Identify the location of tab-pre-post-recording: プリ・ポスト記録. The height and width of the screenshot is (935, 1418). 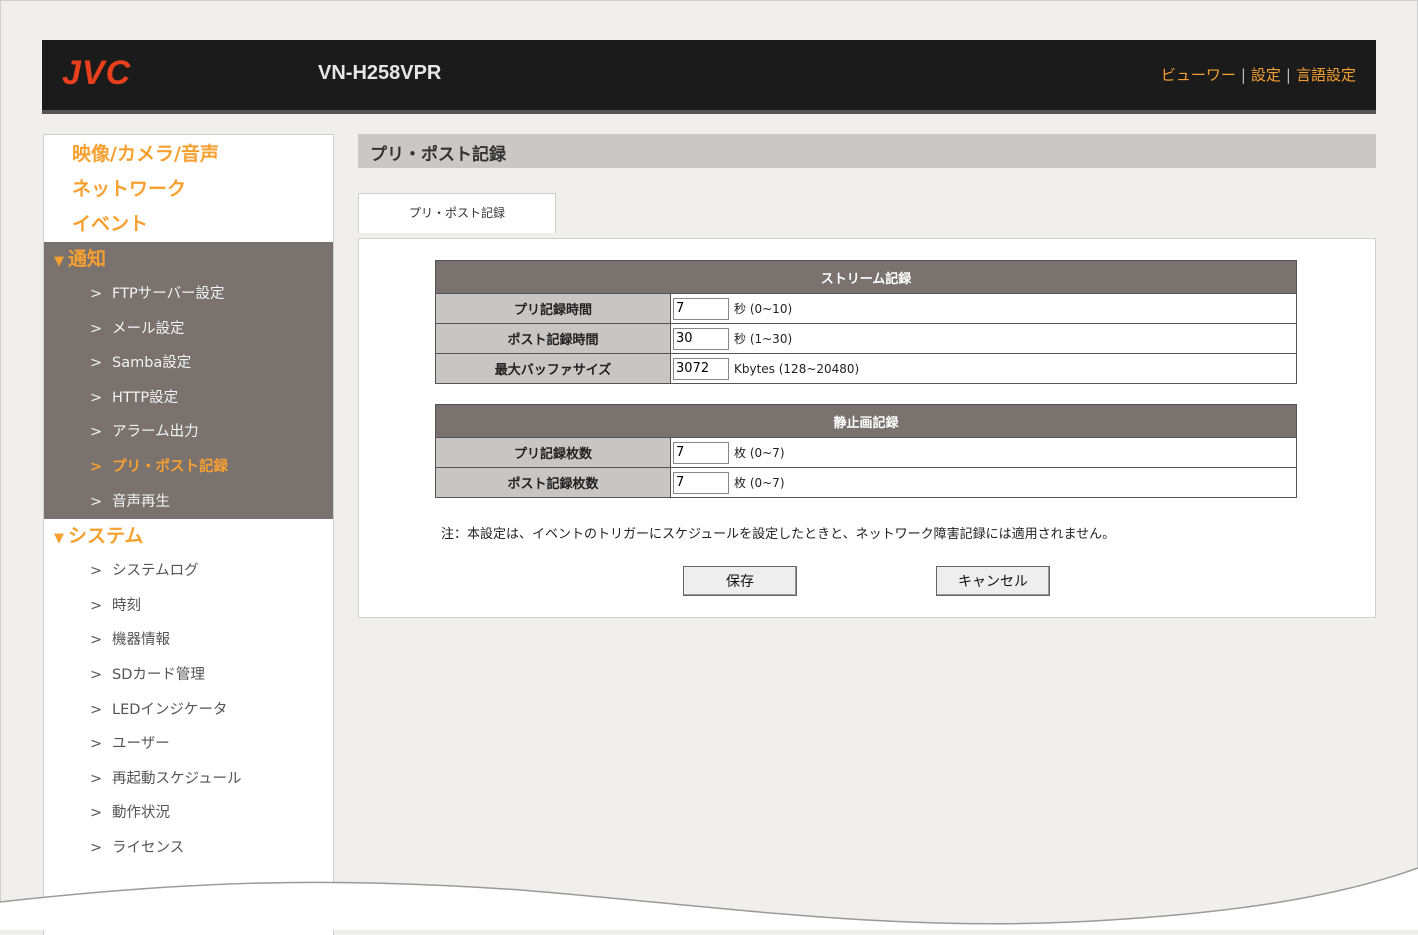
(457, 213).